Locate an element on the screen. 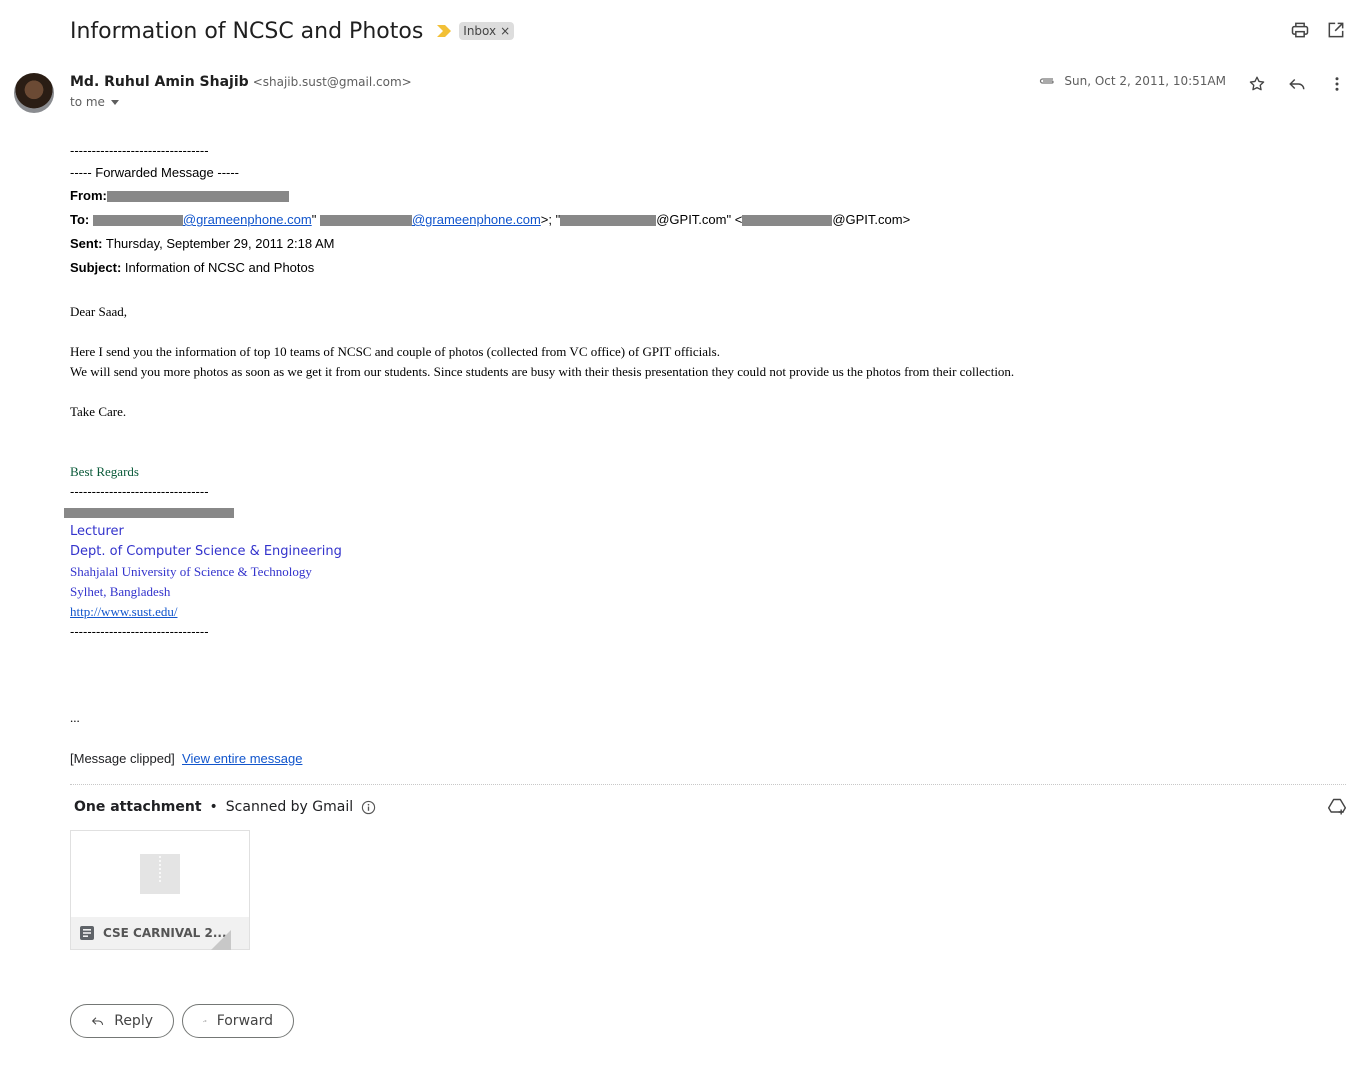 The image size is (1352, 1087). reply-button: Reply is located at coordinates (122, 1021).